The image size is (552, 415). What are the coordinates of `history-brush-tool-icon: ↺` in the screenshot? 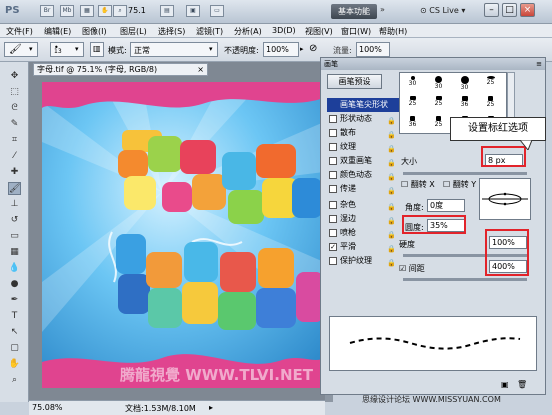 It's located at (14, 220).